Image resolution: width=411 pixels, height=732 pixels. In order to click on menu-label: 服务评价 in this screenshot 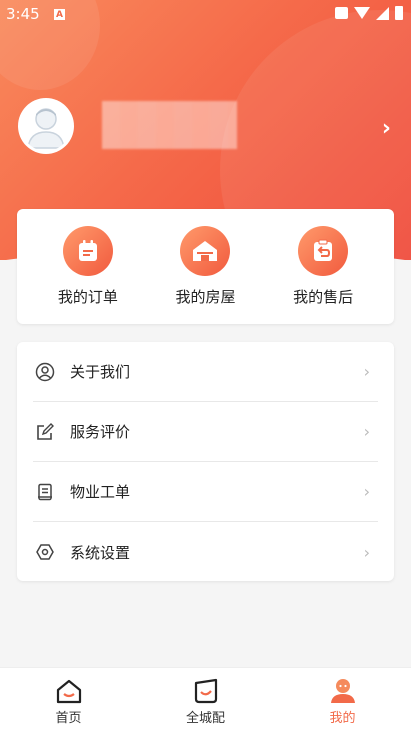, I will do `click(100, 432)`.